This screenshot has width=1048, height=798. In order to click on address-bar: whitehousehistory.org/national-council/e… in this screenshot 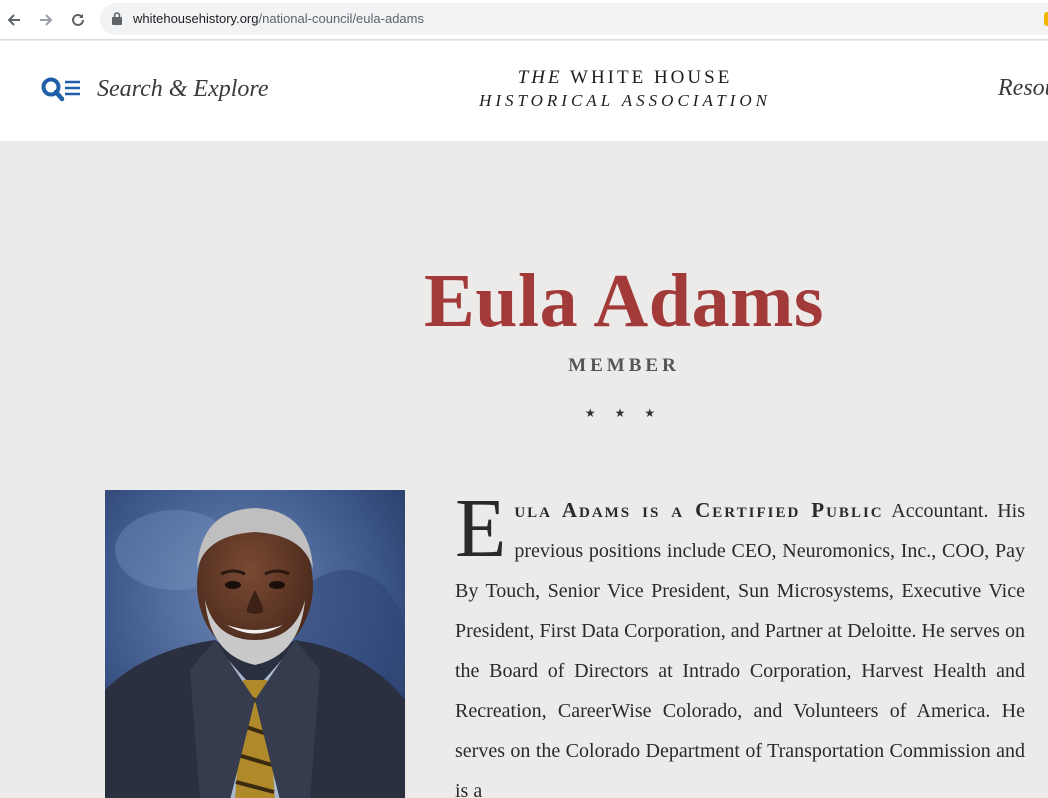, I will do `click(574, 19)`.